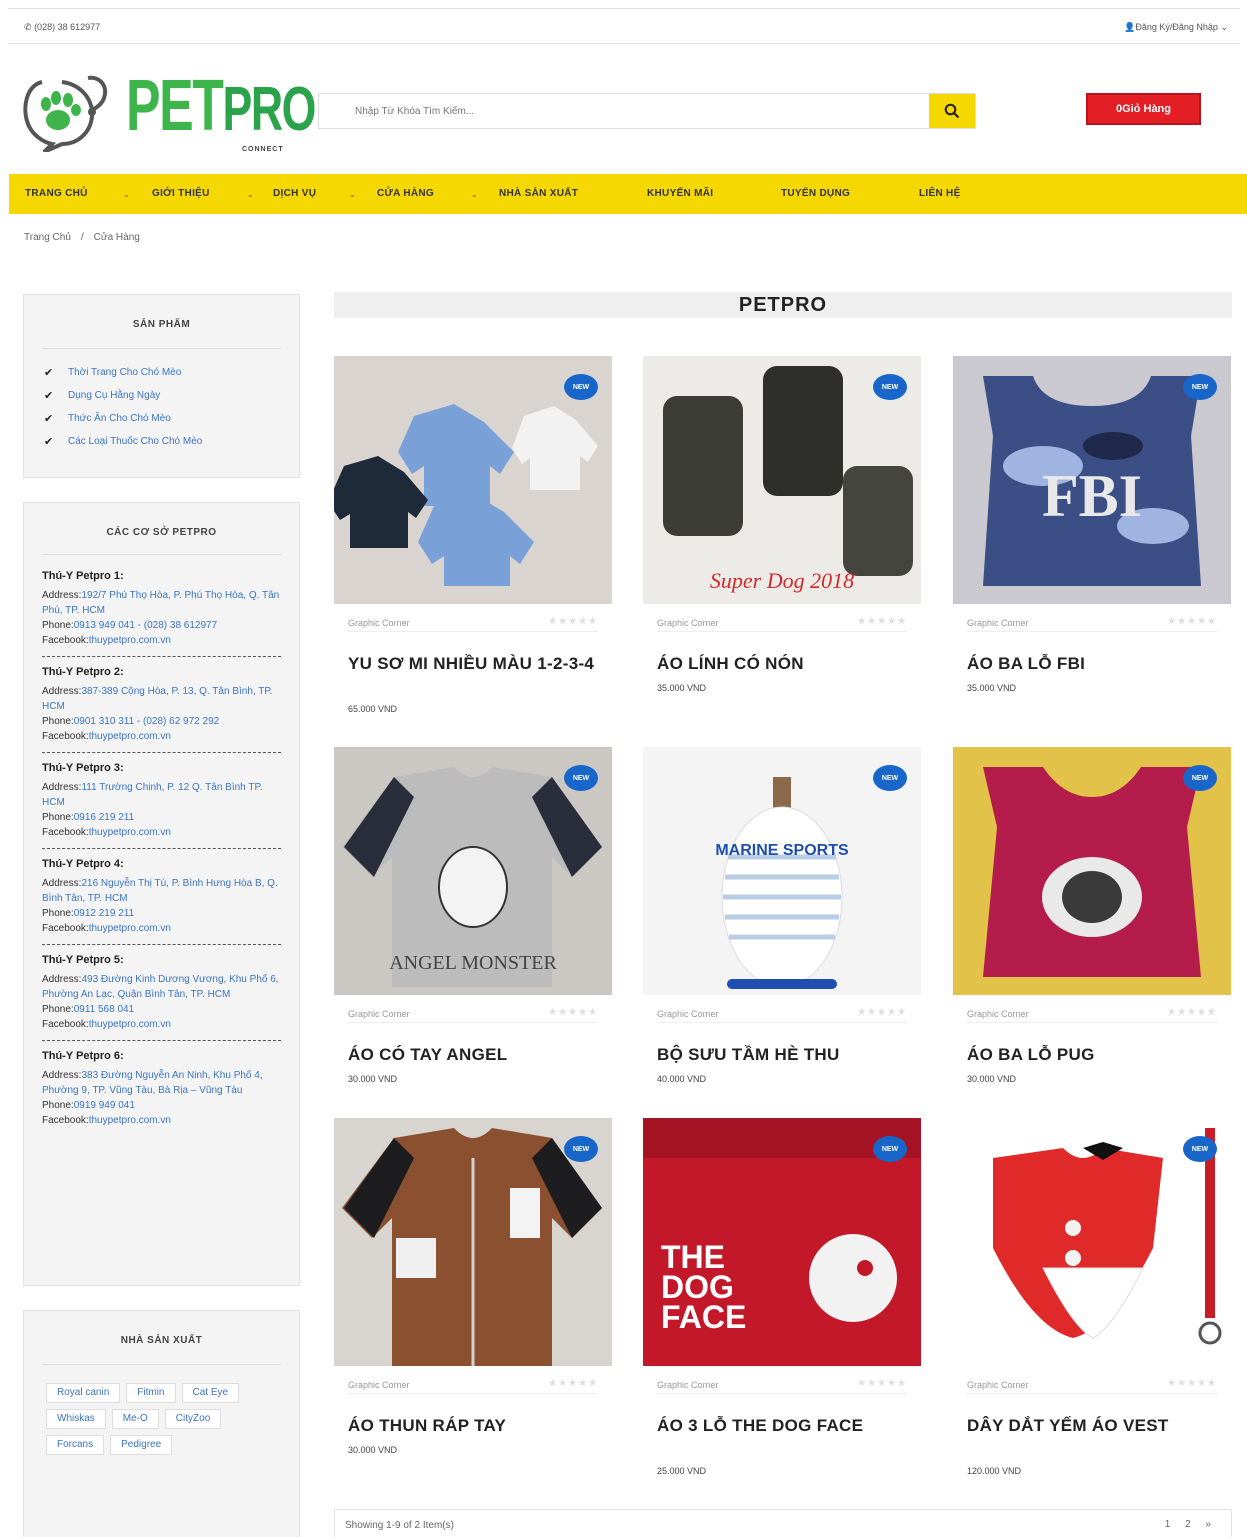 This screenshot has width=1247, height=1537. Describe the element at coordinates (75, 1445) in the screenshot. I see `brand-tag: Forcans` at that location.